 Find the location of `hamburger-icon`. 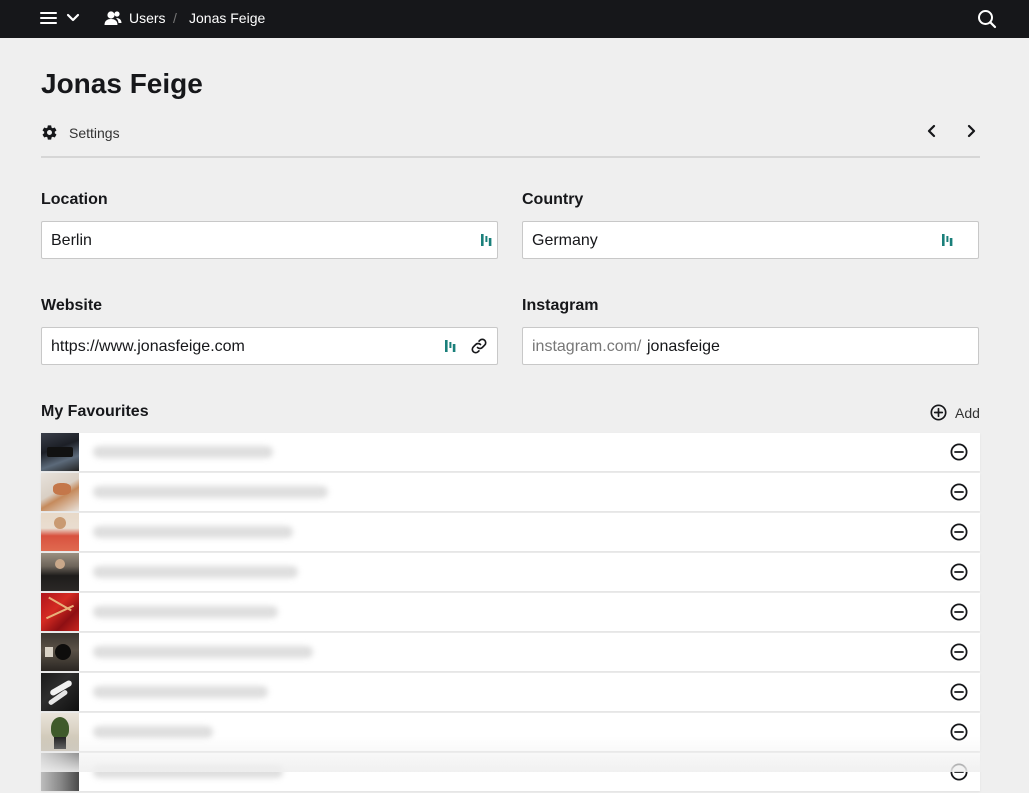

hamburger-icon is located at coordinates (49, 18).